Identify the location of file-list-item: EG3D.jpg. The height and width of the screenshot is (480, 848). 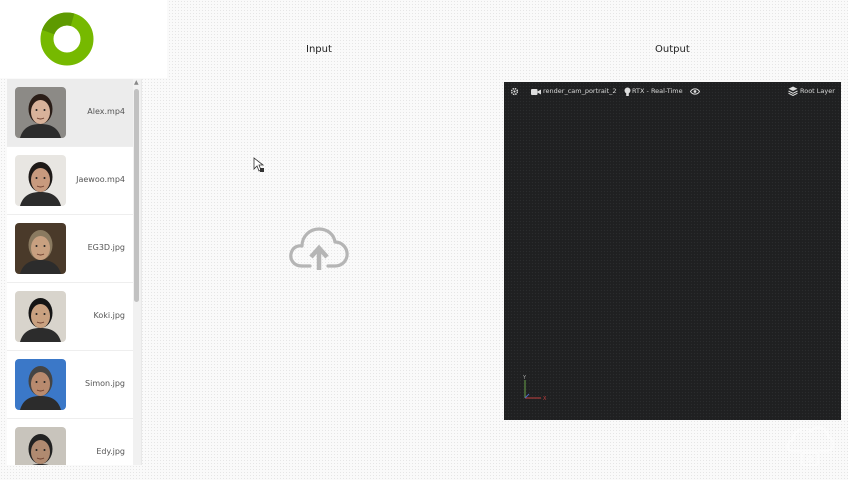
(74, 249).